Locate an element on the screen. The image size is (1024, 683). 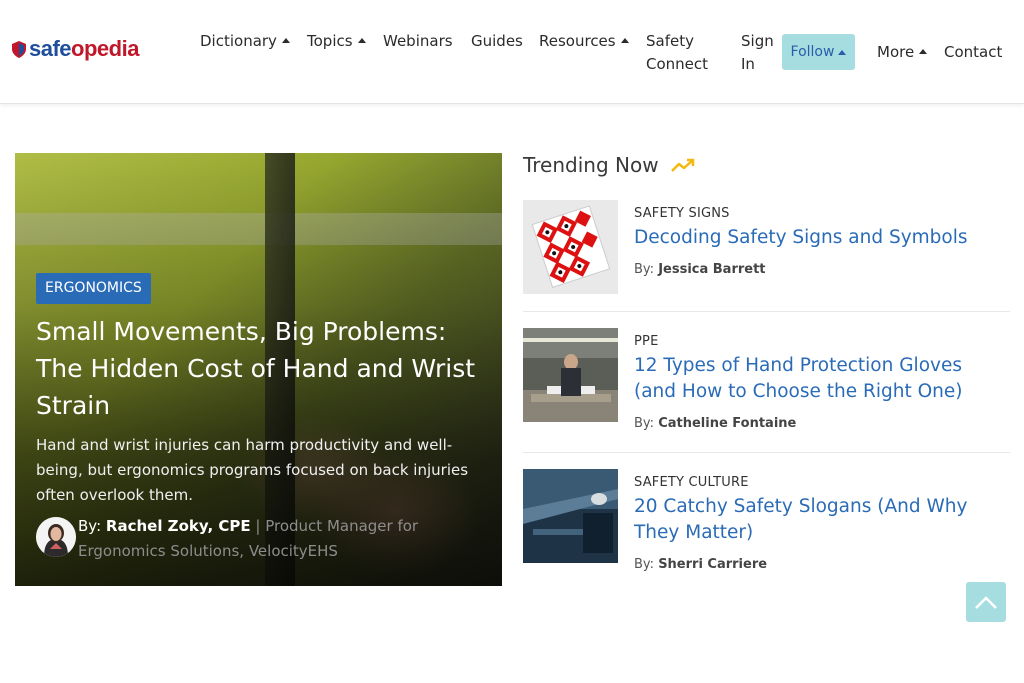
thumbnail-safety-slogans is located at coordinates (570, 516).